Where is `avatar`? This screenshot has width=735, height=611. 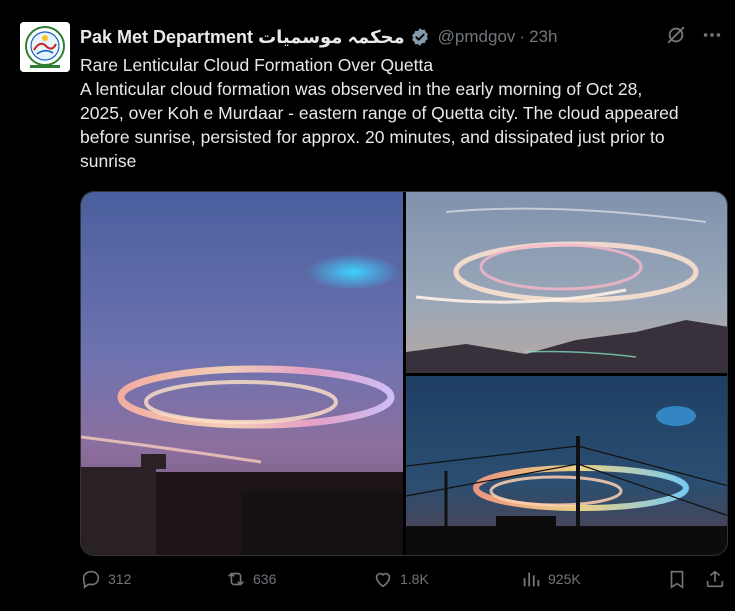 avatar is located at coordinates (45, 47).